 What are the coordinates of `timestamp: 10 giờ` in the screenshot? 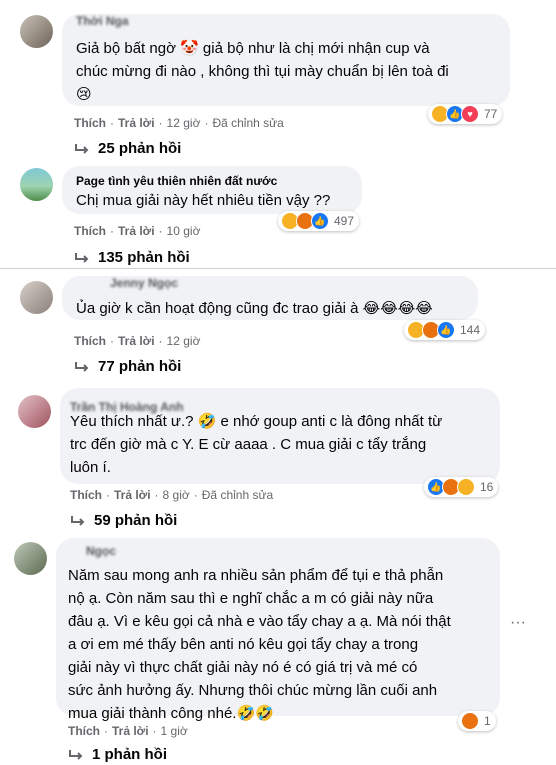 It's located at (184, 231).